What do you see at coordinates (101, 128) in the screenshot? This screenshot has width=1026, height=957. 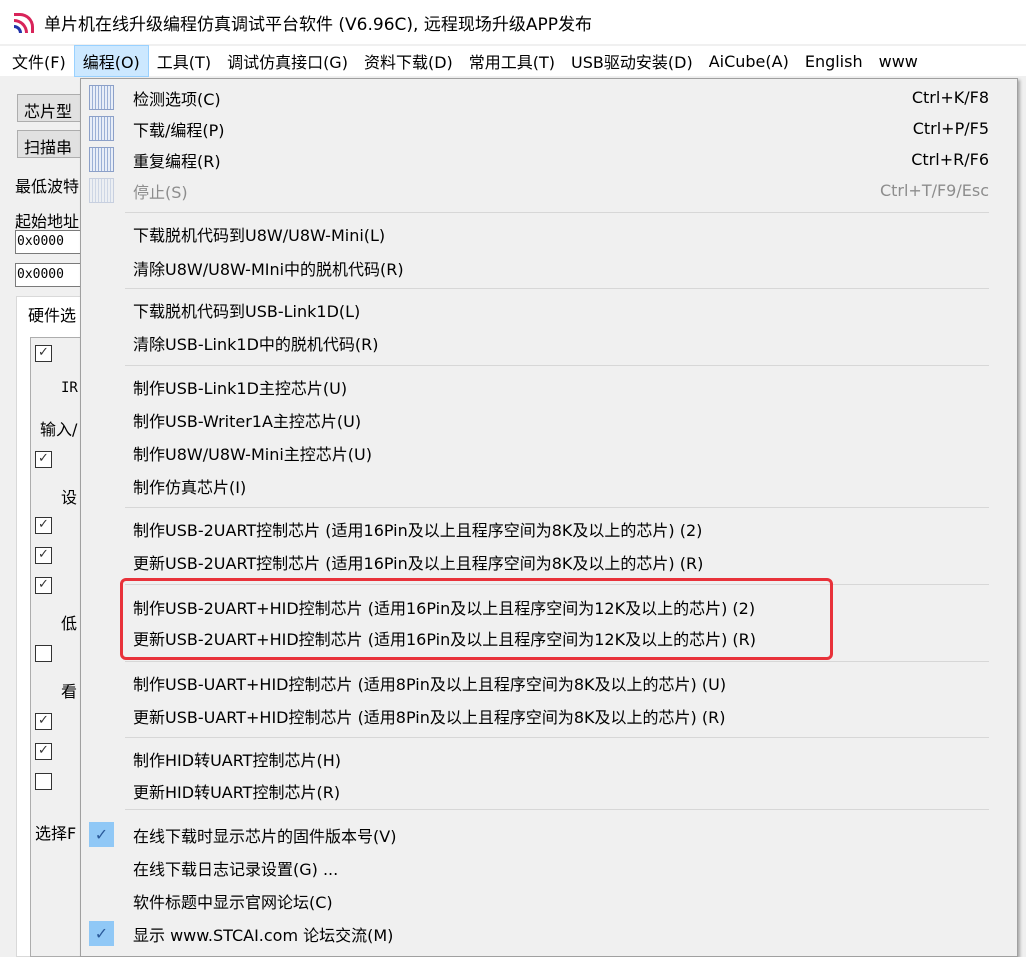 I see `download-icon` at bounding box center [101, 128].